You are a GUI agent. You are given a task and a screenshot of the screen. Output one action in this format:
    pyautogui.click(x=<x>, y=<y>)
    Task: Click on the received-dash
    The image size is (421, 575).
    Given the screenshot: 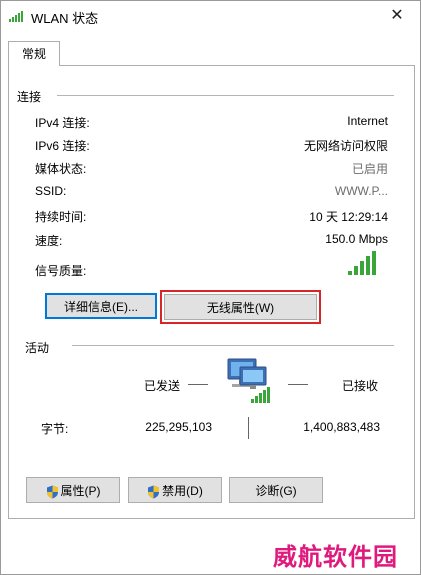 What is the action you would take?
    pyautogui.click(x=298, y=384)
    